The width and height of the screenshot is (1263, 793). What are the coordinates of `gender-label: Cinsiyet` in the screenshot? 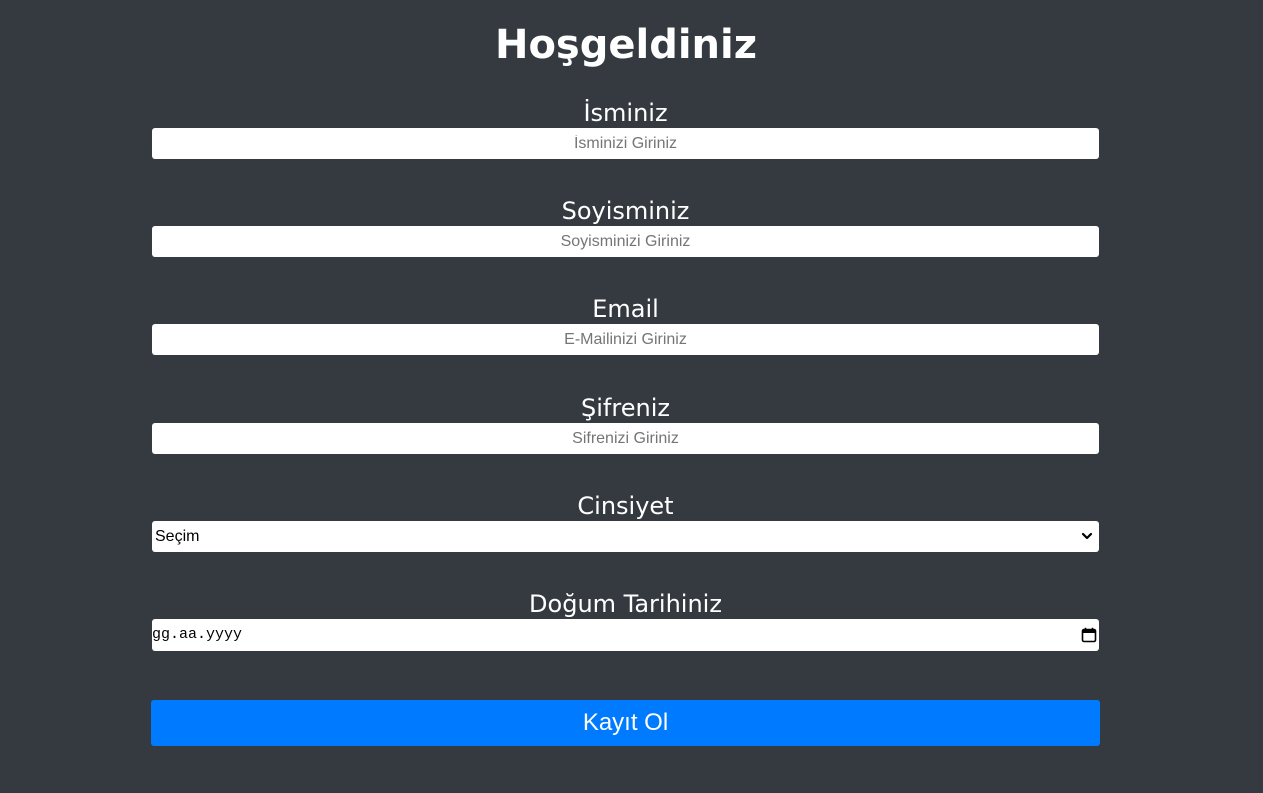 It's located at (625, 506).